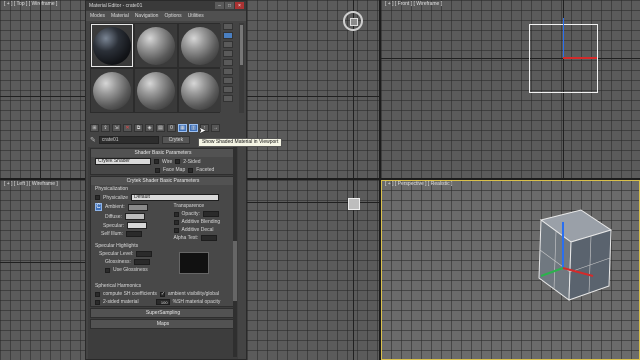  Describe the element at coordinates (94, 127) in the screenshot. I see `get-material-icon: ⊞` at that location.